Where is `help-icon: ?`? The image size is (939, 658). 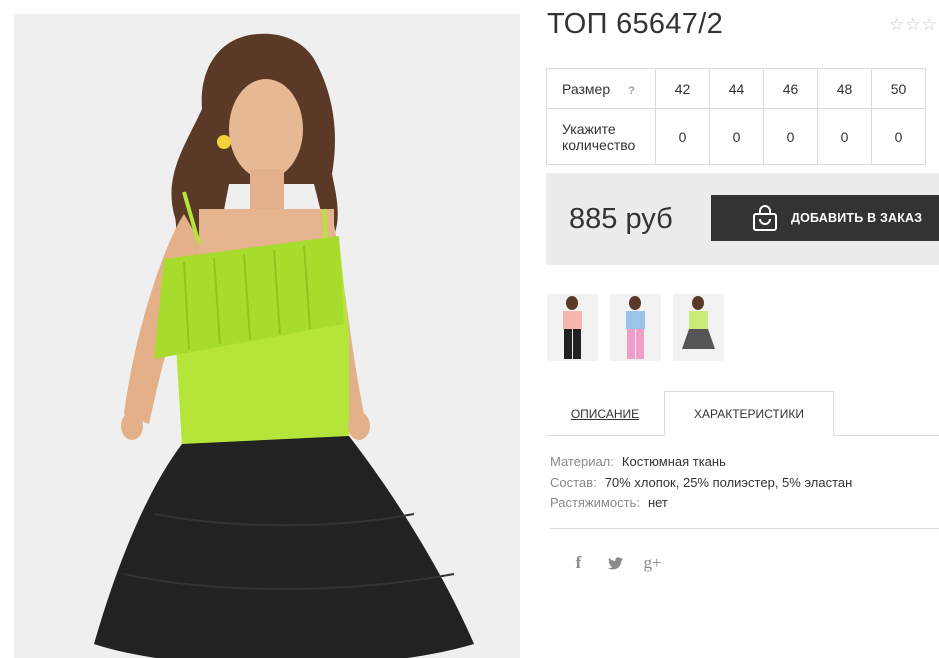 help-icon: ? is located at coordinates (631, 91).